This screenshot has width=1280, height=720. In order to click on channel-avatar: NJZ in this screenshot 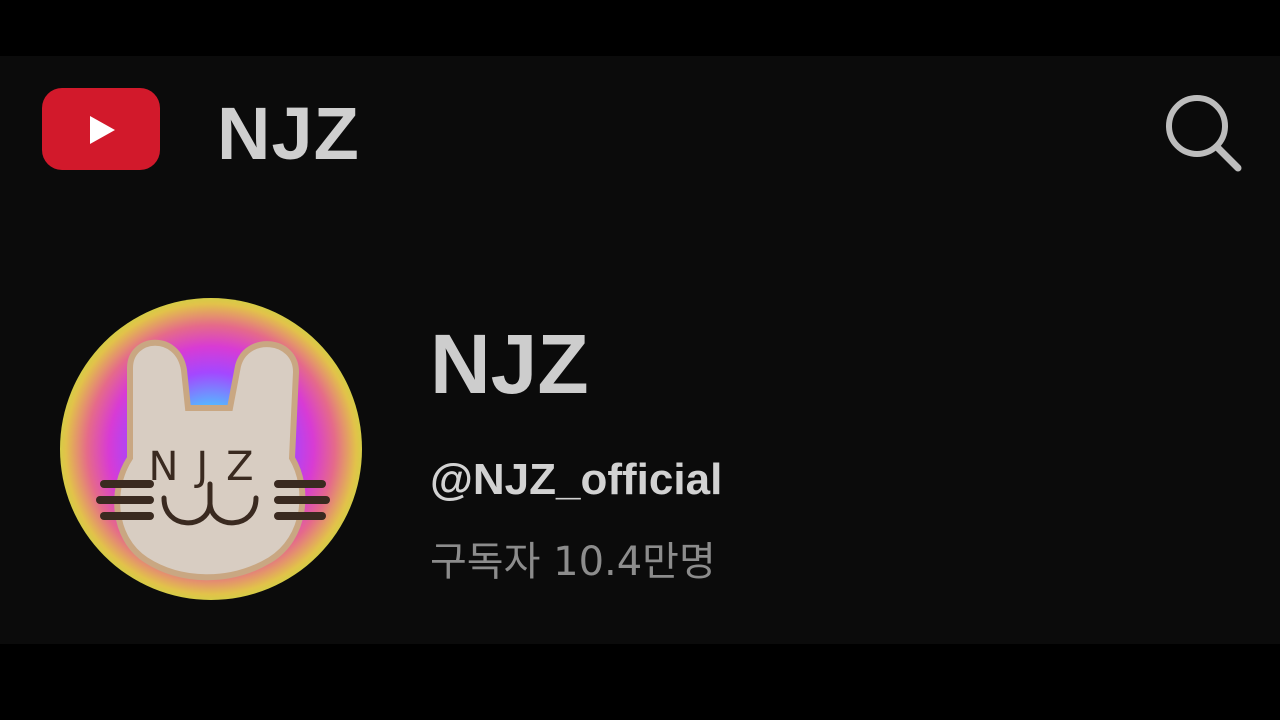, I will do `click(211, 449)`.